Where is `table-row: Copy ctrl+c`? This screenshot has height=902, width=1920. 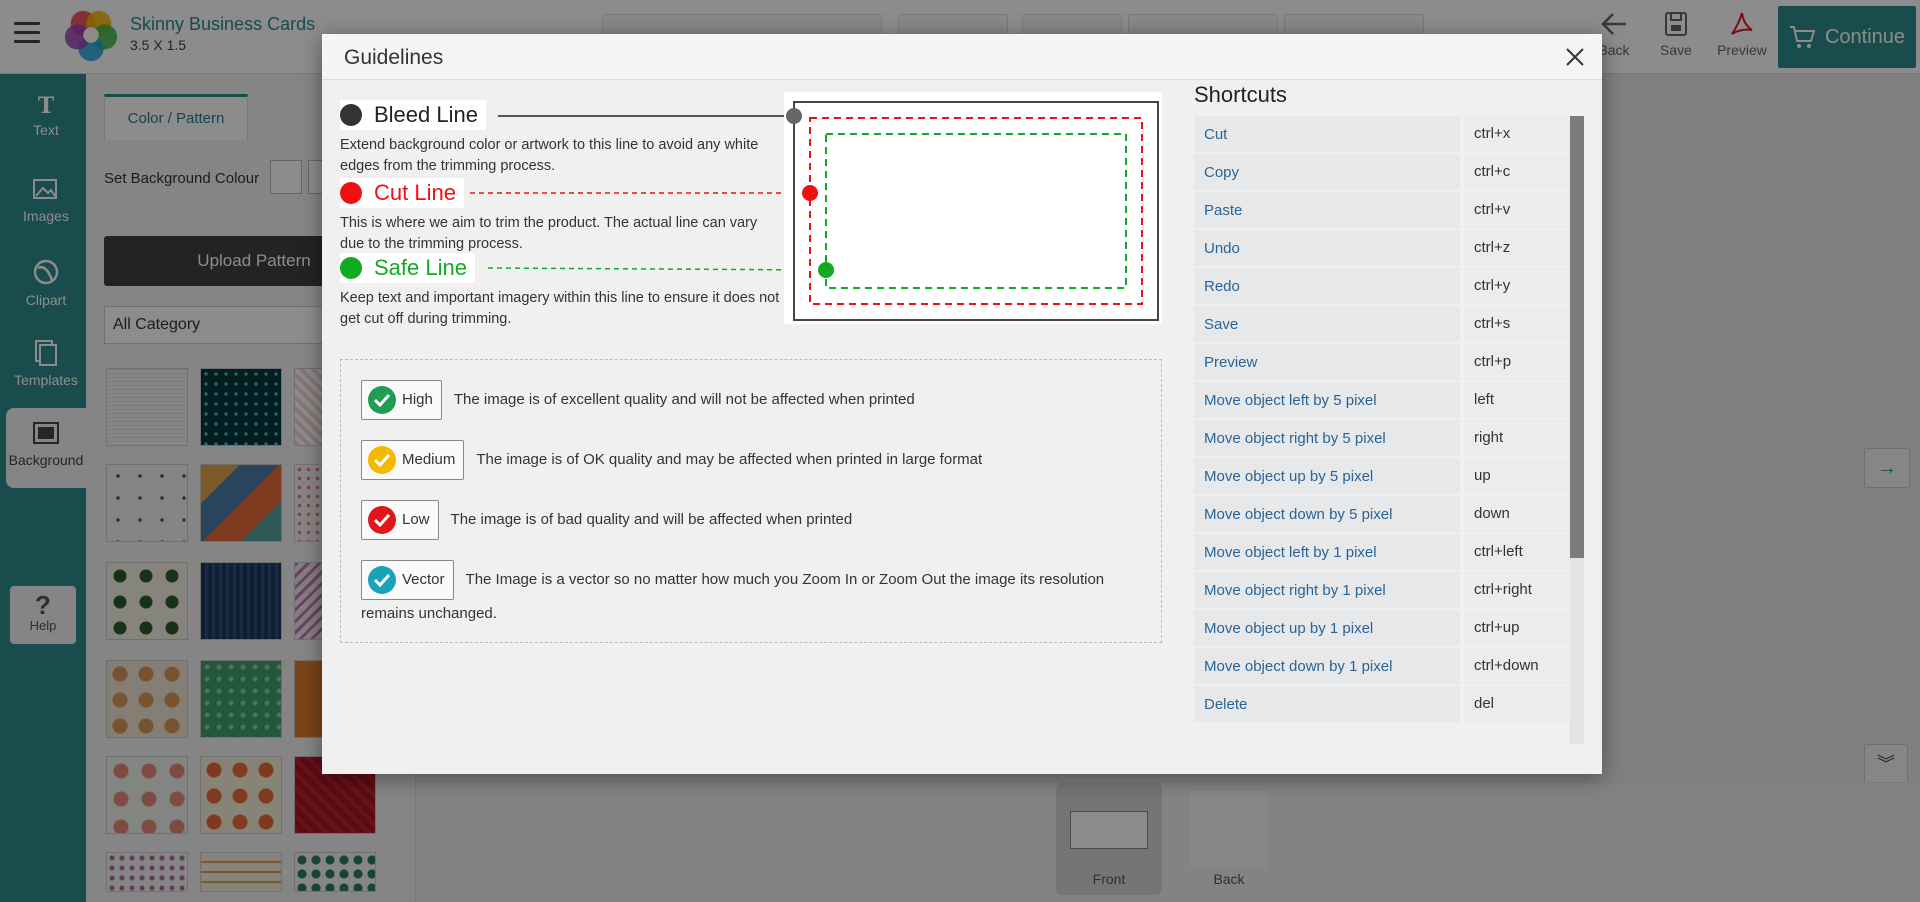
table-row: Copy ctrl+c is located at coordinates (1382, 173).